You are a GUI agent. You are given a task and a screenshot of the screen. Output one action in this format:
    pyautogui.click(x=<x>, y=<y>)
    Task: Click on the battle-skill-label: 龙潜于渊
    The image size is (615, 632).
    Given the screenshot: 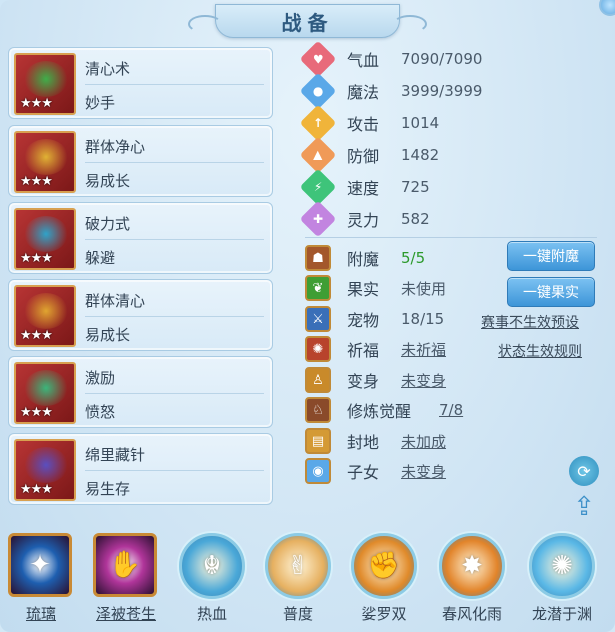 What is the action you would take?
    pyautogui.click(x=561, y=614)
    